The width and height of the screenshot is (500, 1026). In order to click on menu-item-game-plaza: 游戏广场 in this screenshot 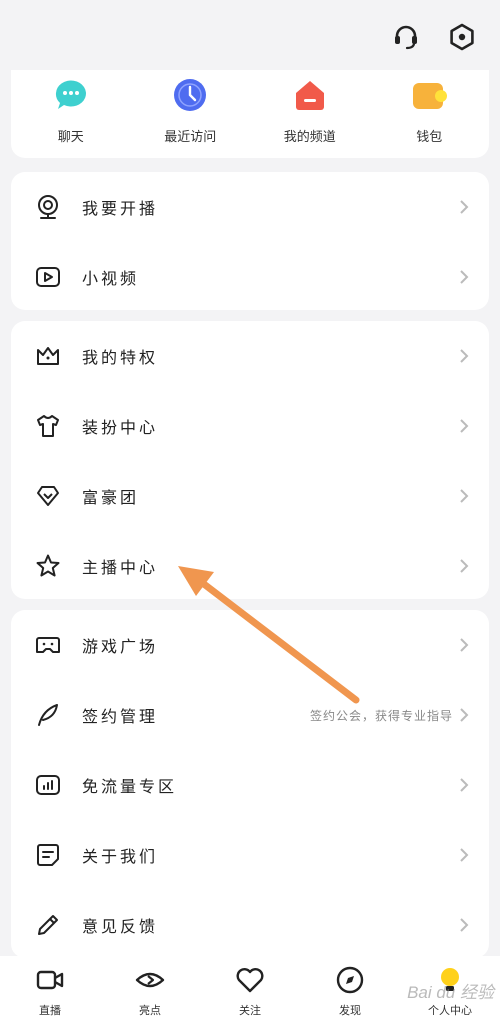, I will do `click(250, 645)`.